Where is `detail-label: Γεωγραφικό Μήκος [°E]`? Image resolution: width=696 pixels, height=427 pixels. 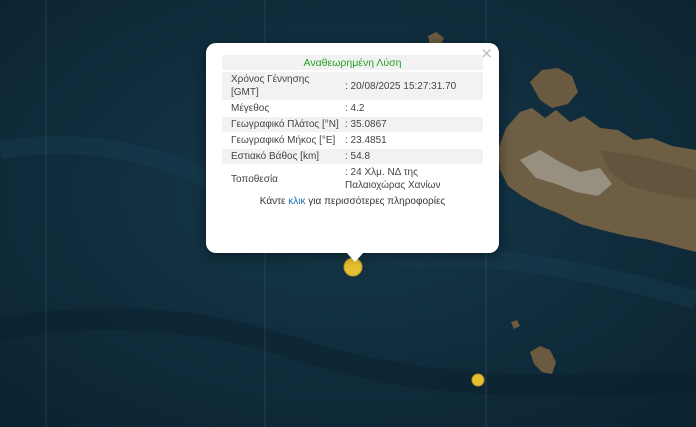
detail-label: Γεωγραφικό Μήκος [°E] is located at coordinates (282, 140).